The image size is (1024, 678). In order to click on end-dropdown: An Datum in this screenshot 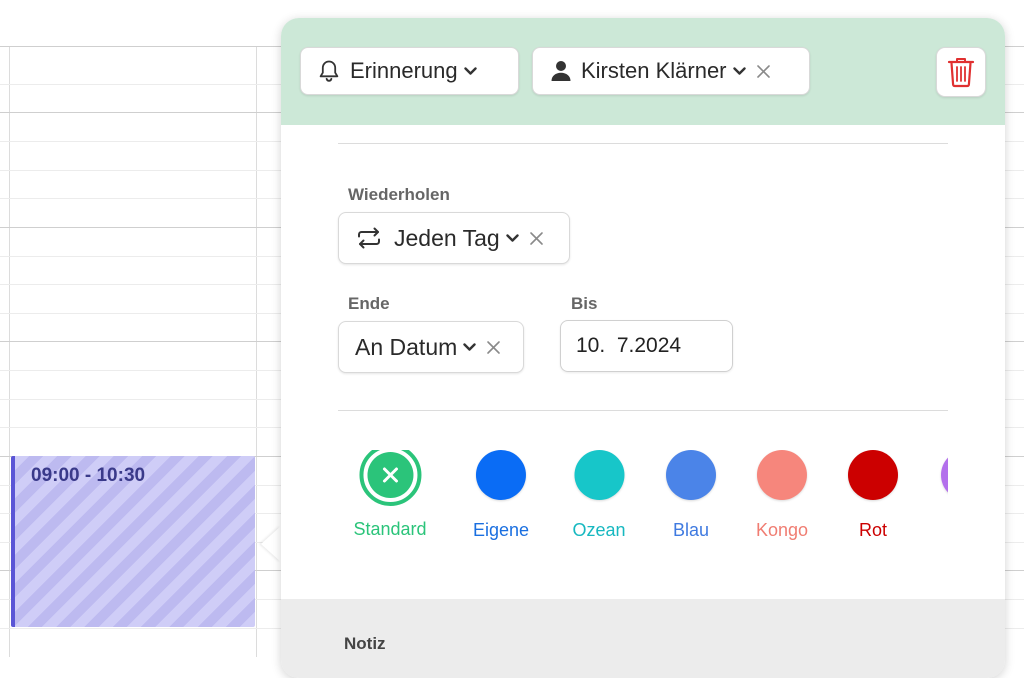, I will do `click(431, 347)`.